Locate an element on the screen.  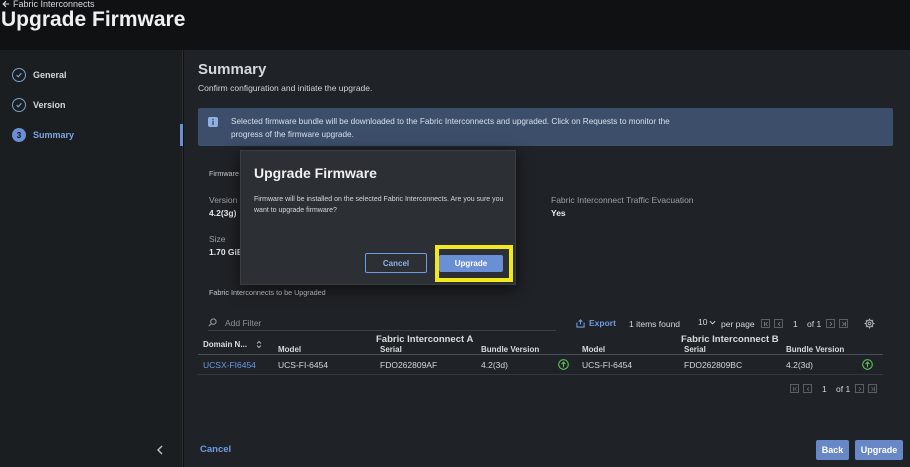
export-icon is located at coordinates (580, 323).